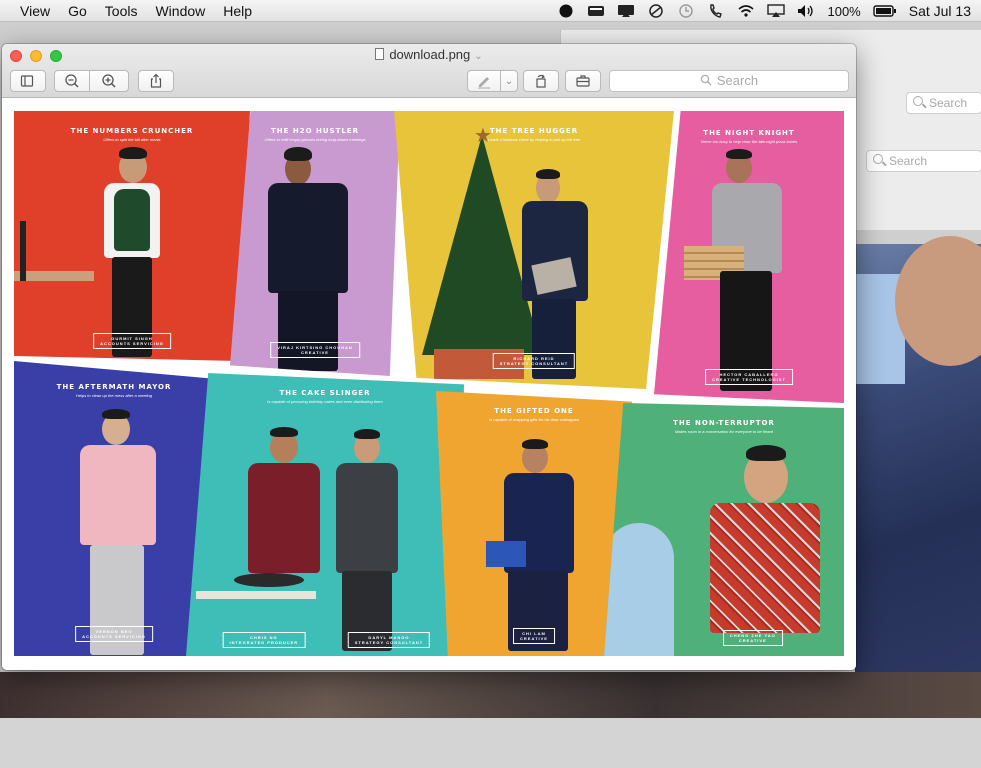  What do you see at coordinates (752, 638) in the screenshot?
I see `poster-name: CHENG ZHE YAO CREATIVE` at bounding box center [752, 638].